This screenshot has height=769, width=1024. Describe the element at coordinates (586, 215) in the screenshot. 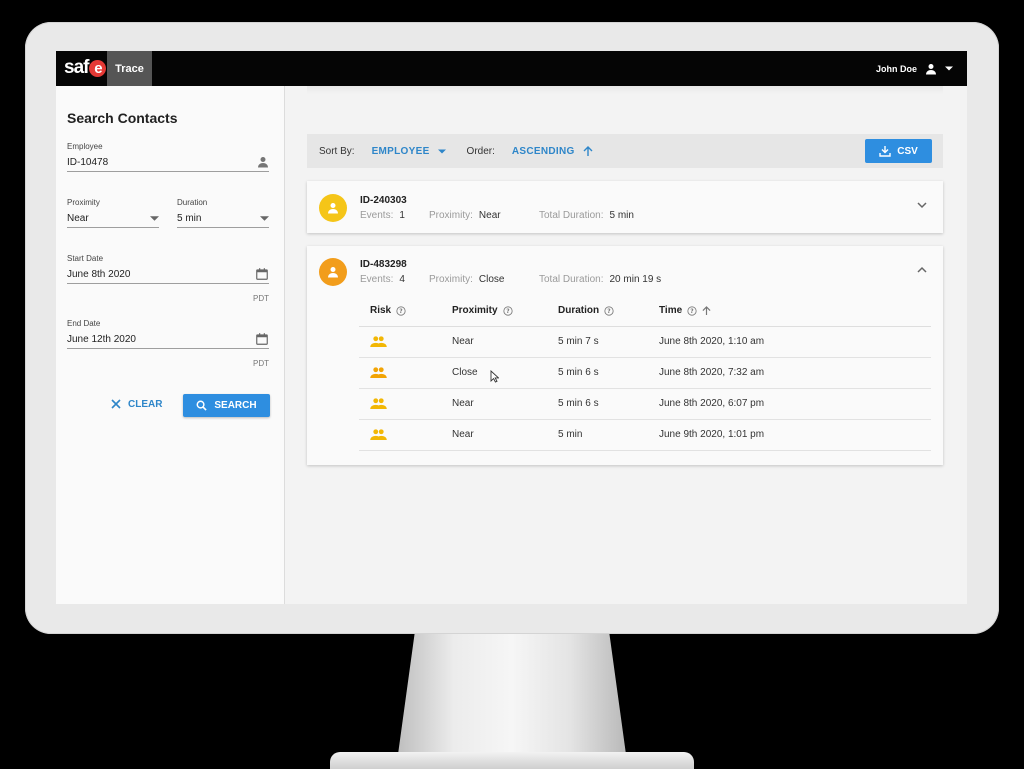

I see `contact-total-duration: Total Duration: 5 min` at that location.